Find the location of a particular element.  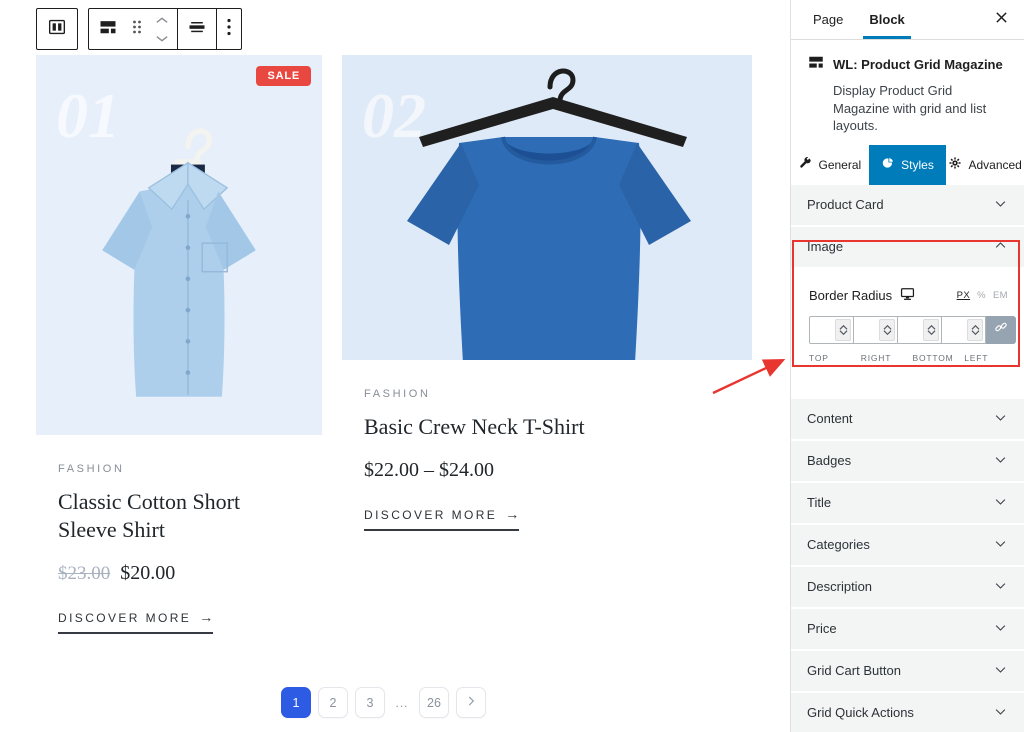

drag-handle is located at coordinates (137, 29).